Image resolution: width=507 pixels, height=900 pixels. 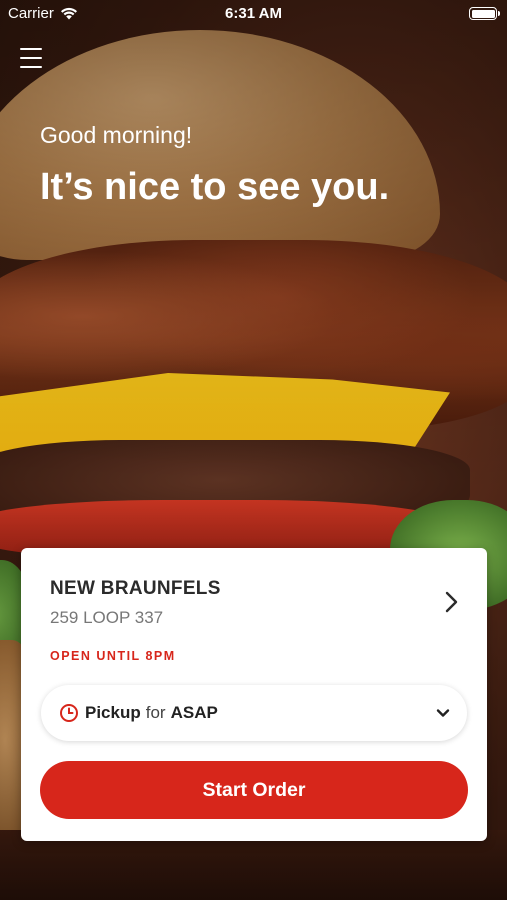 What do you see at coordinates (155, 712) in the screenshot?
I see `order-mode-connector: for` at bounding box center [155, 712].